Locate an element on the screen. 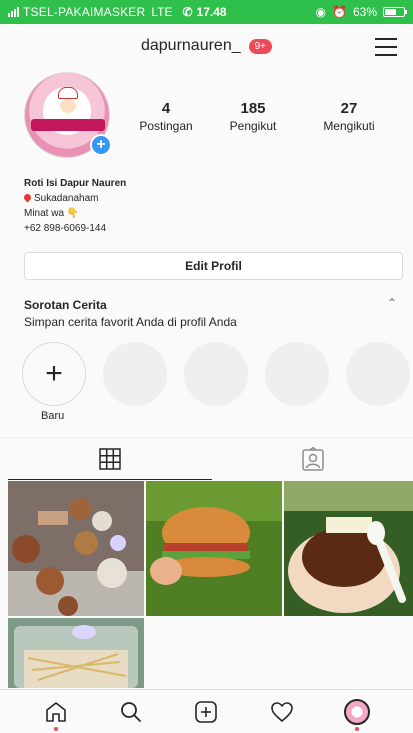  highlights-title: Sorotan Cerita is located at coordinates (65, 305).